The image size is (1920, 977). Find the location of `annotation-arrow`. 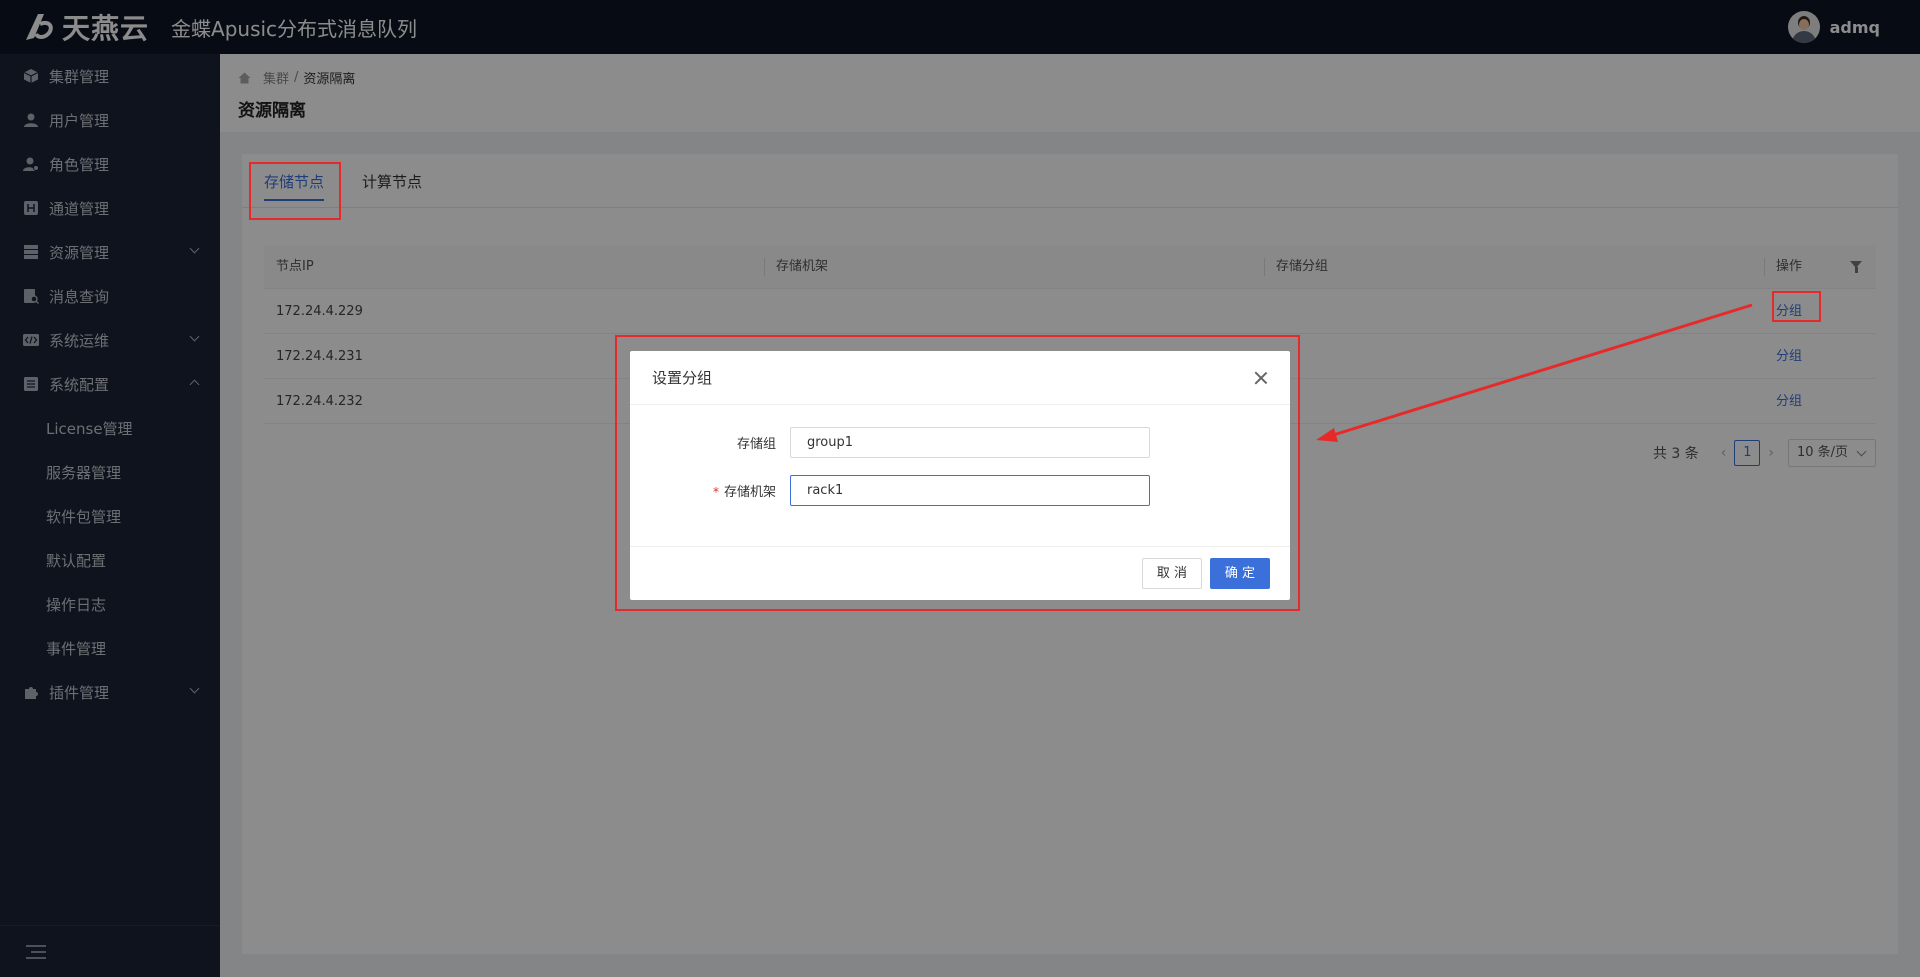

annotation-arrow is located at coordinates (1534, 372).